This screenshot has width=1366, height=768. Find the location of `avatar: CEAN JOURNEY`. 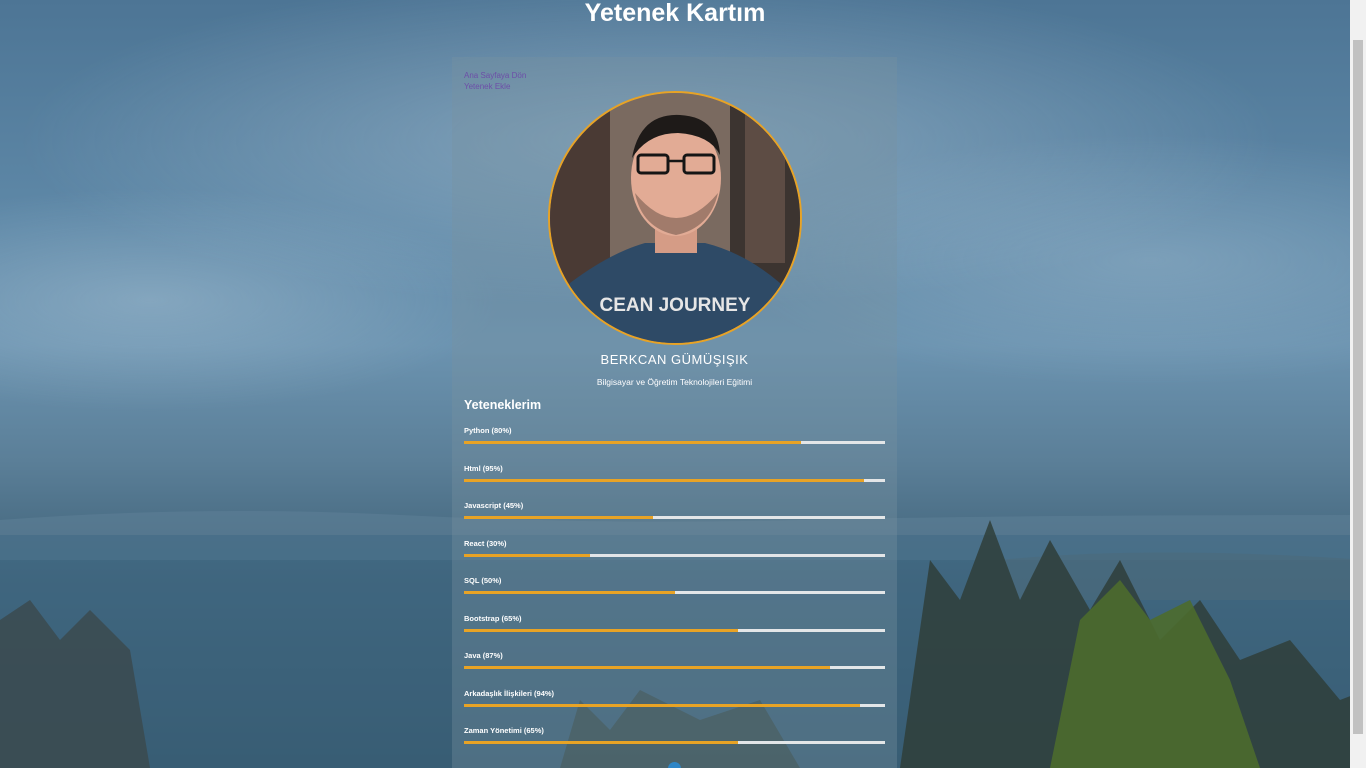

avatar: CEAN JOURNEY is located at coordinates (675, 218).